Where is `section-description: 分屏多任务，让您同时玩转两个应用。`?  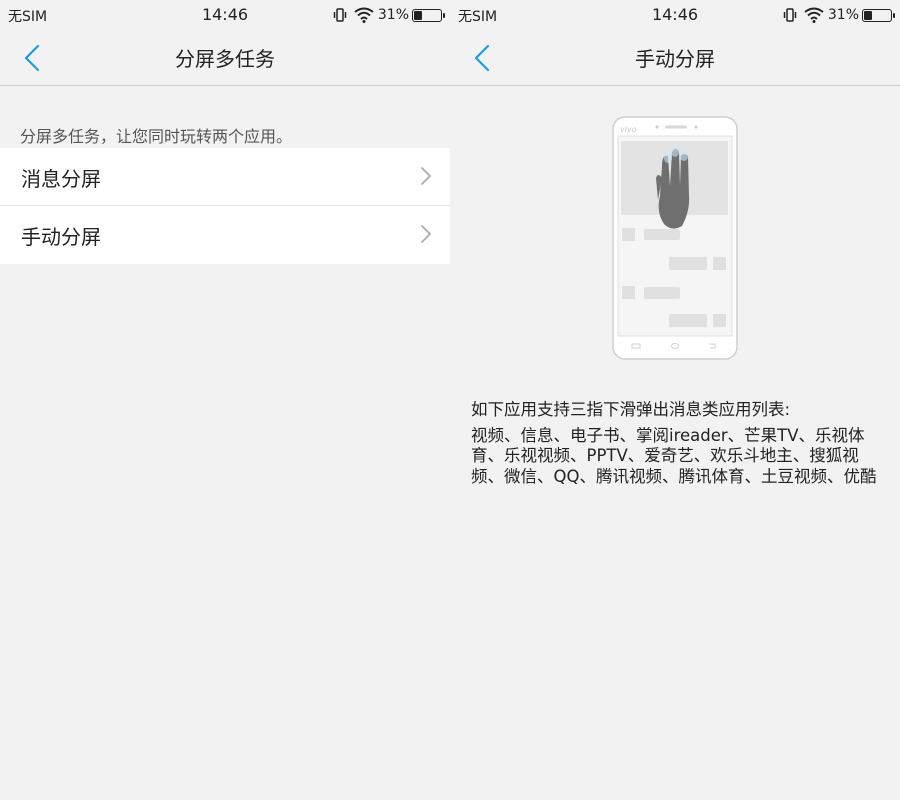 section-description: 分屏多任务，让您同时玩转两个应用。 is located at coordinates (156, 136).